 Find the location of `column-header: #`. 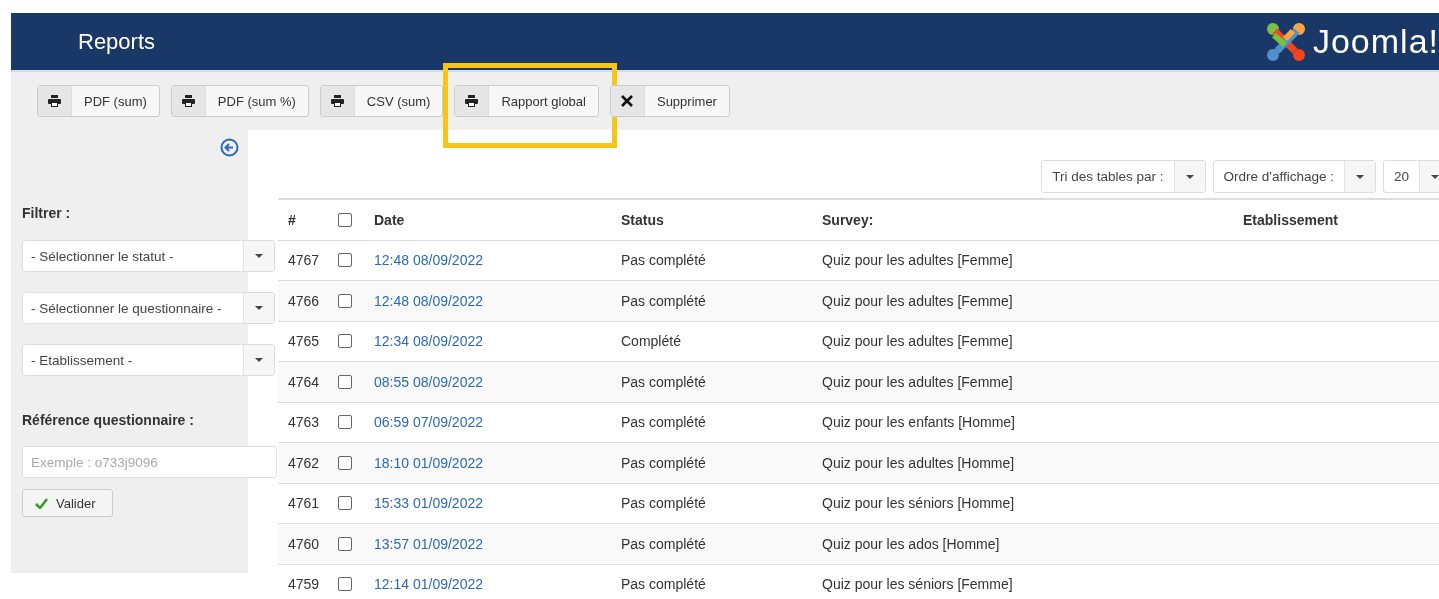

column-header: # is located at coordinates (292, 219).